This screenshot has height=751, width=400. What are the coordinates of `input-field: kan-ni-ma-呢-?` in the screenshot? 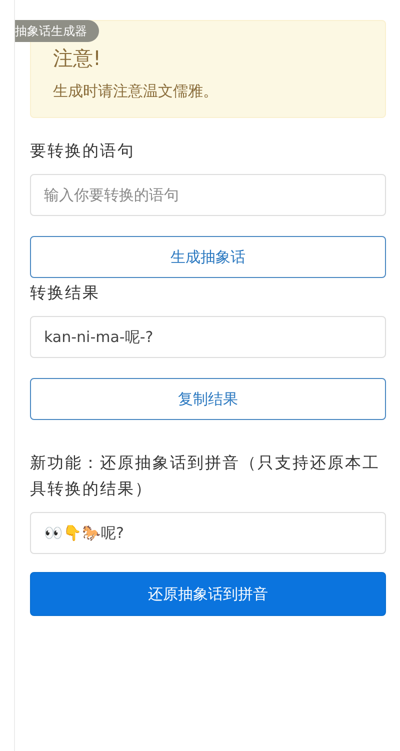 It's located at (208, 337).